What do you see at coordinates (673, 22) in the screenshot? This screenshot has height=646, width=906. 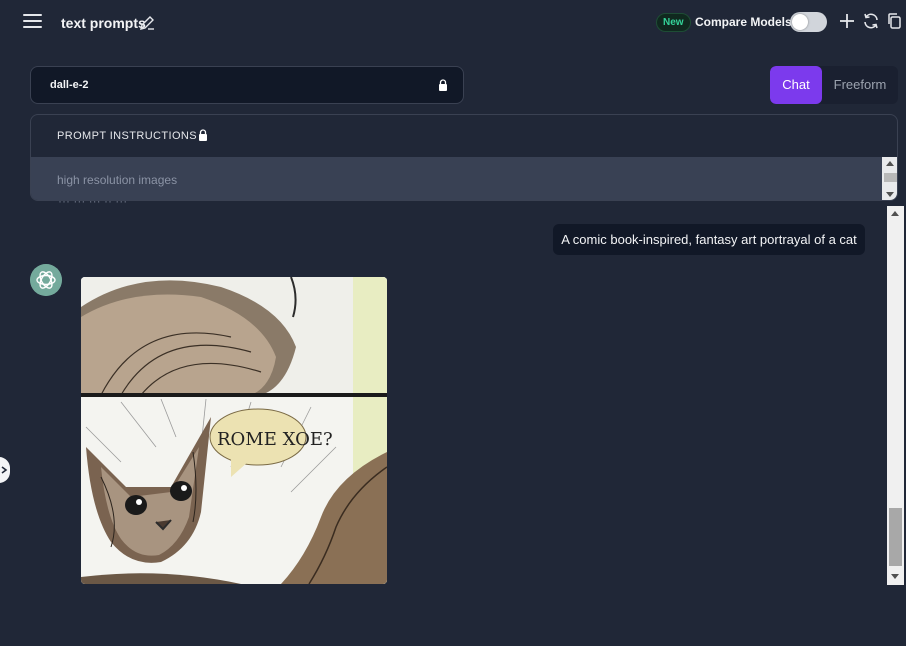 I see `new-badge: New` at bounding box center [673, 22].